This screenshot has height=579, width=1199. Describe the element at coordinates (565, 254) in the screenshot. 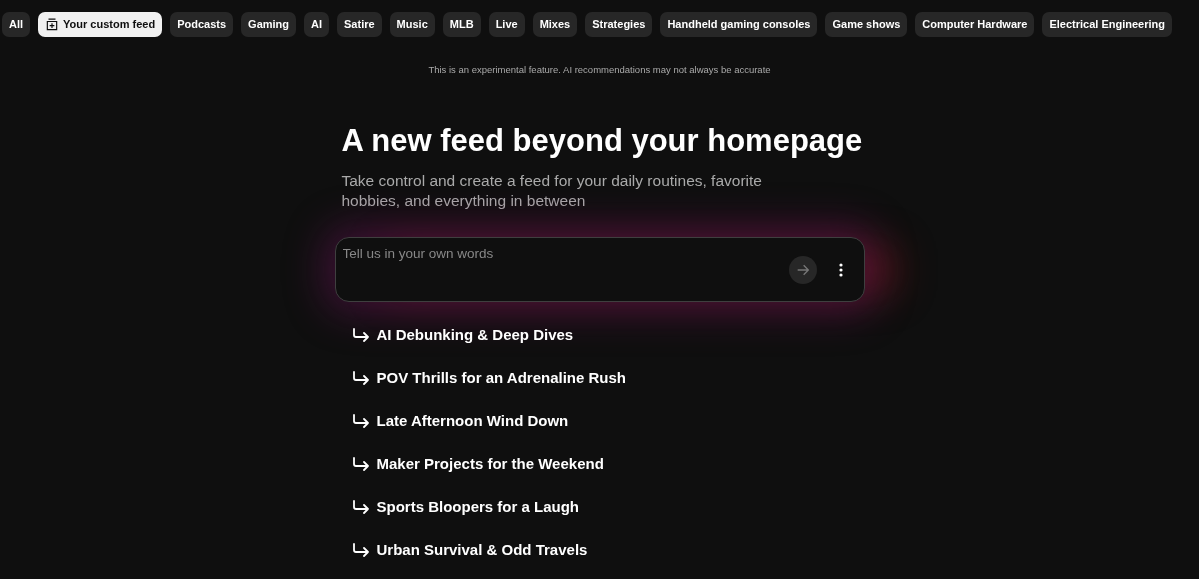

I see `prompt-field: Tell us in your own words` at that location.